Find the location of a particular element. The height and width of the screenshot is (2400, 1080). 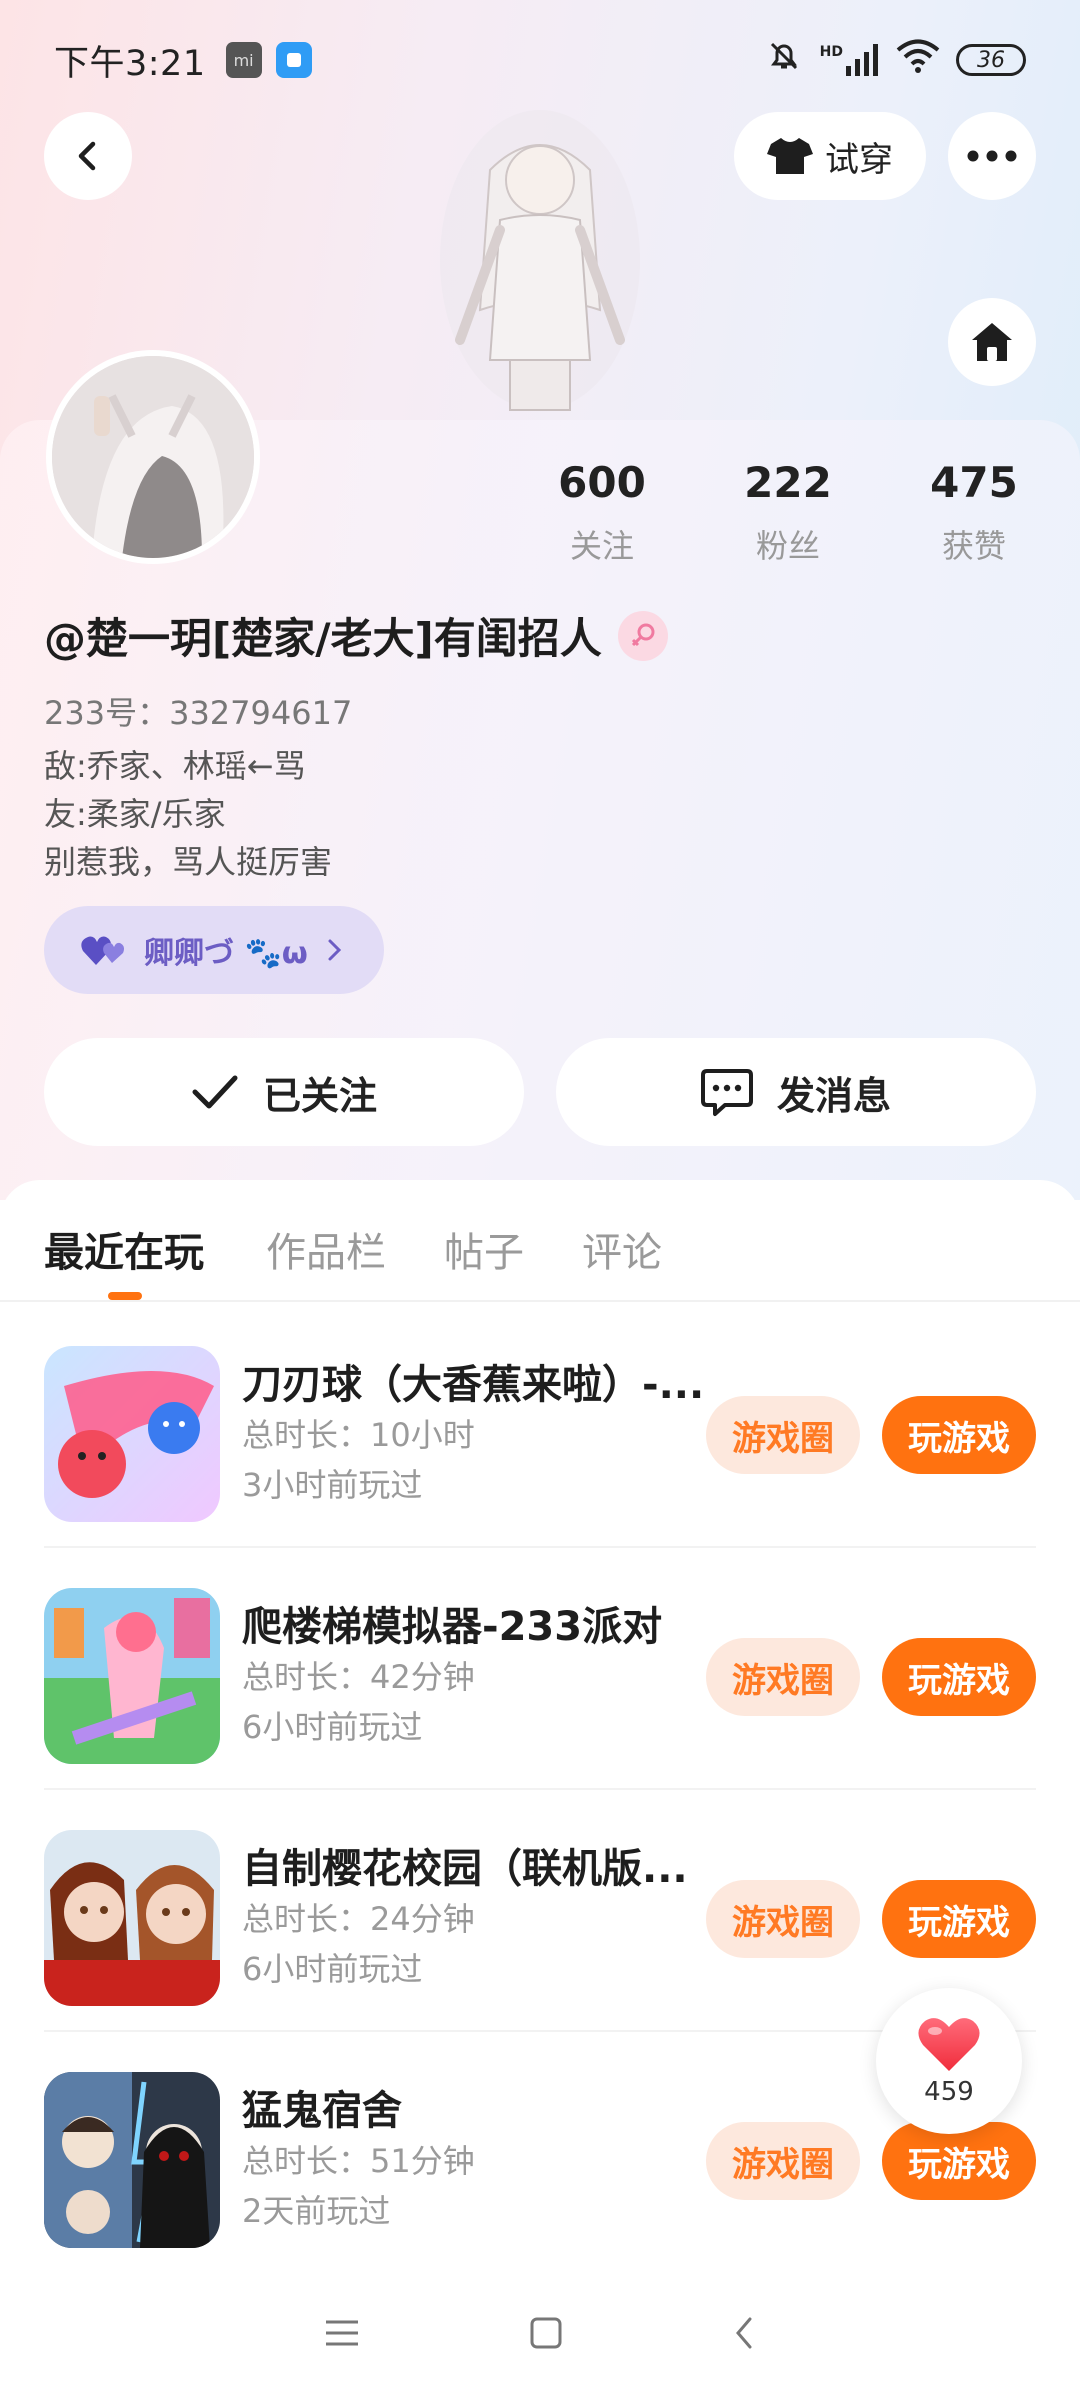

home-square-icon is located at coordinates (546, 2335).